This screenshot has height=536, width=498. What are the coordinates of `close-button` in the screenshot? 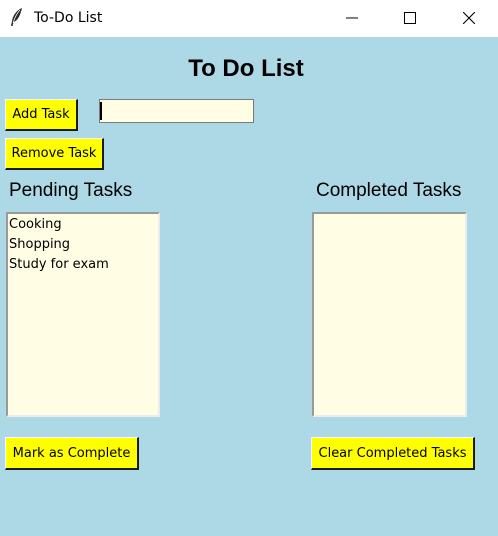 It's located at (469, 18).